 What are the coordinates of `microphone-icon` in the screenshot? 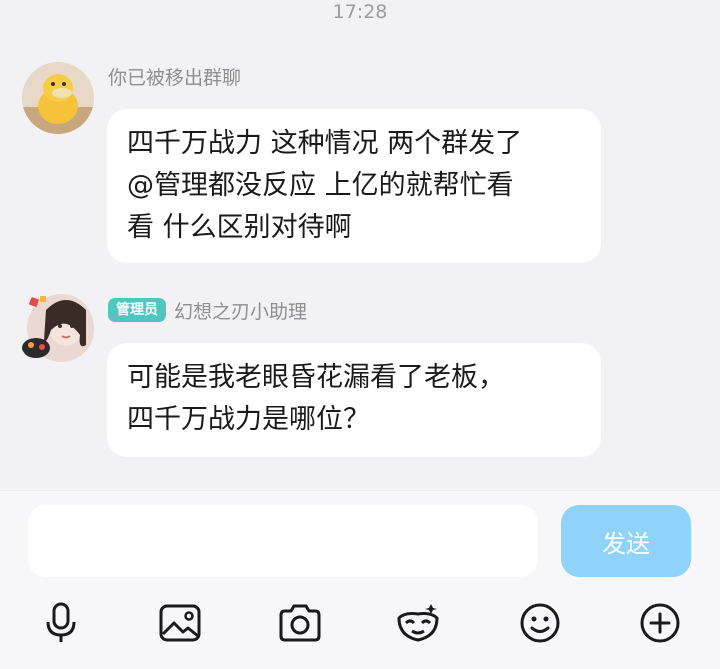 It's located at (61, 623).